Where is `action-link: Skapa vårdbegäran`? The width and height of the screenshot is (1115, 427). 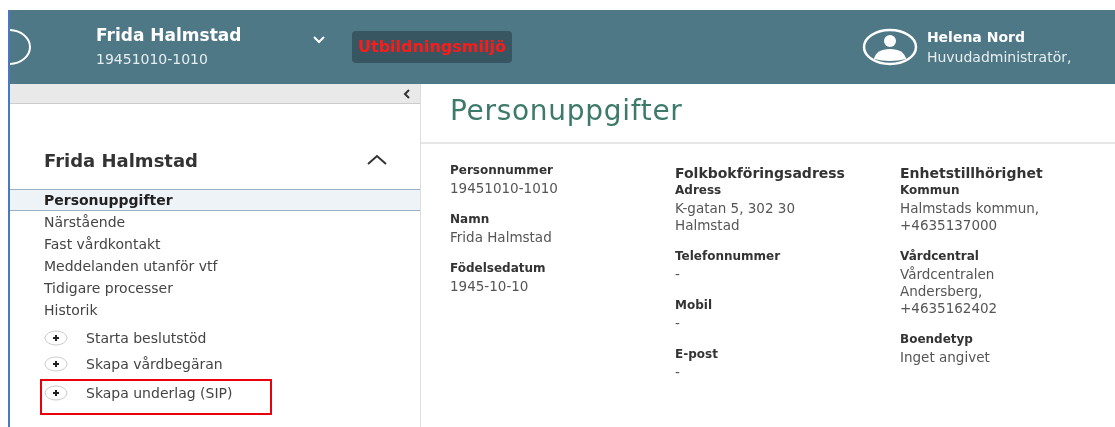 action-link: Skapa vårdbegäran is located at coordinates (154, 364).